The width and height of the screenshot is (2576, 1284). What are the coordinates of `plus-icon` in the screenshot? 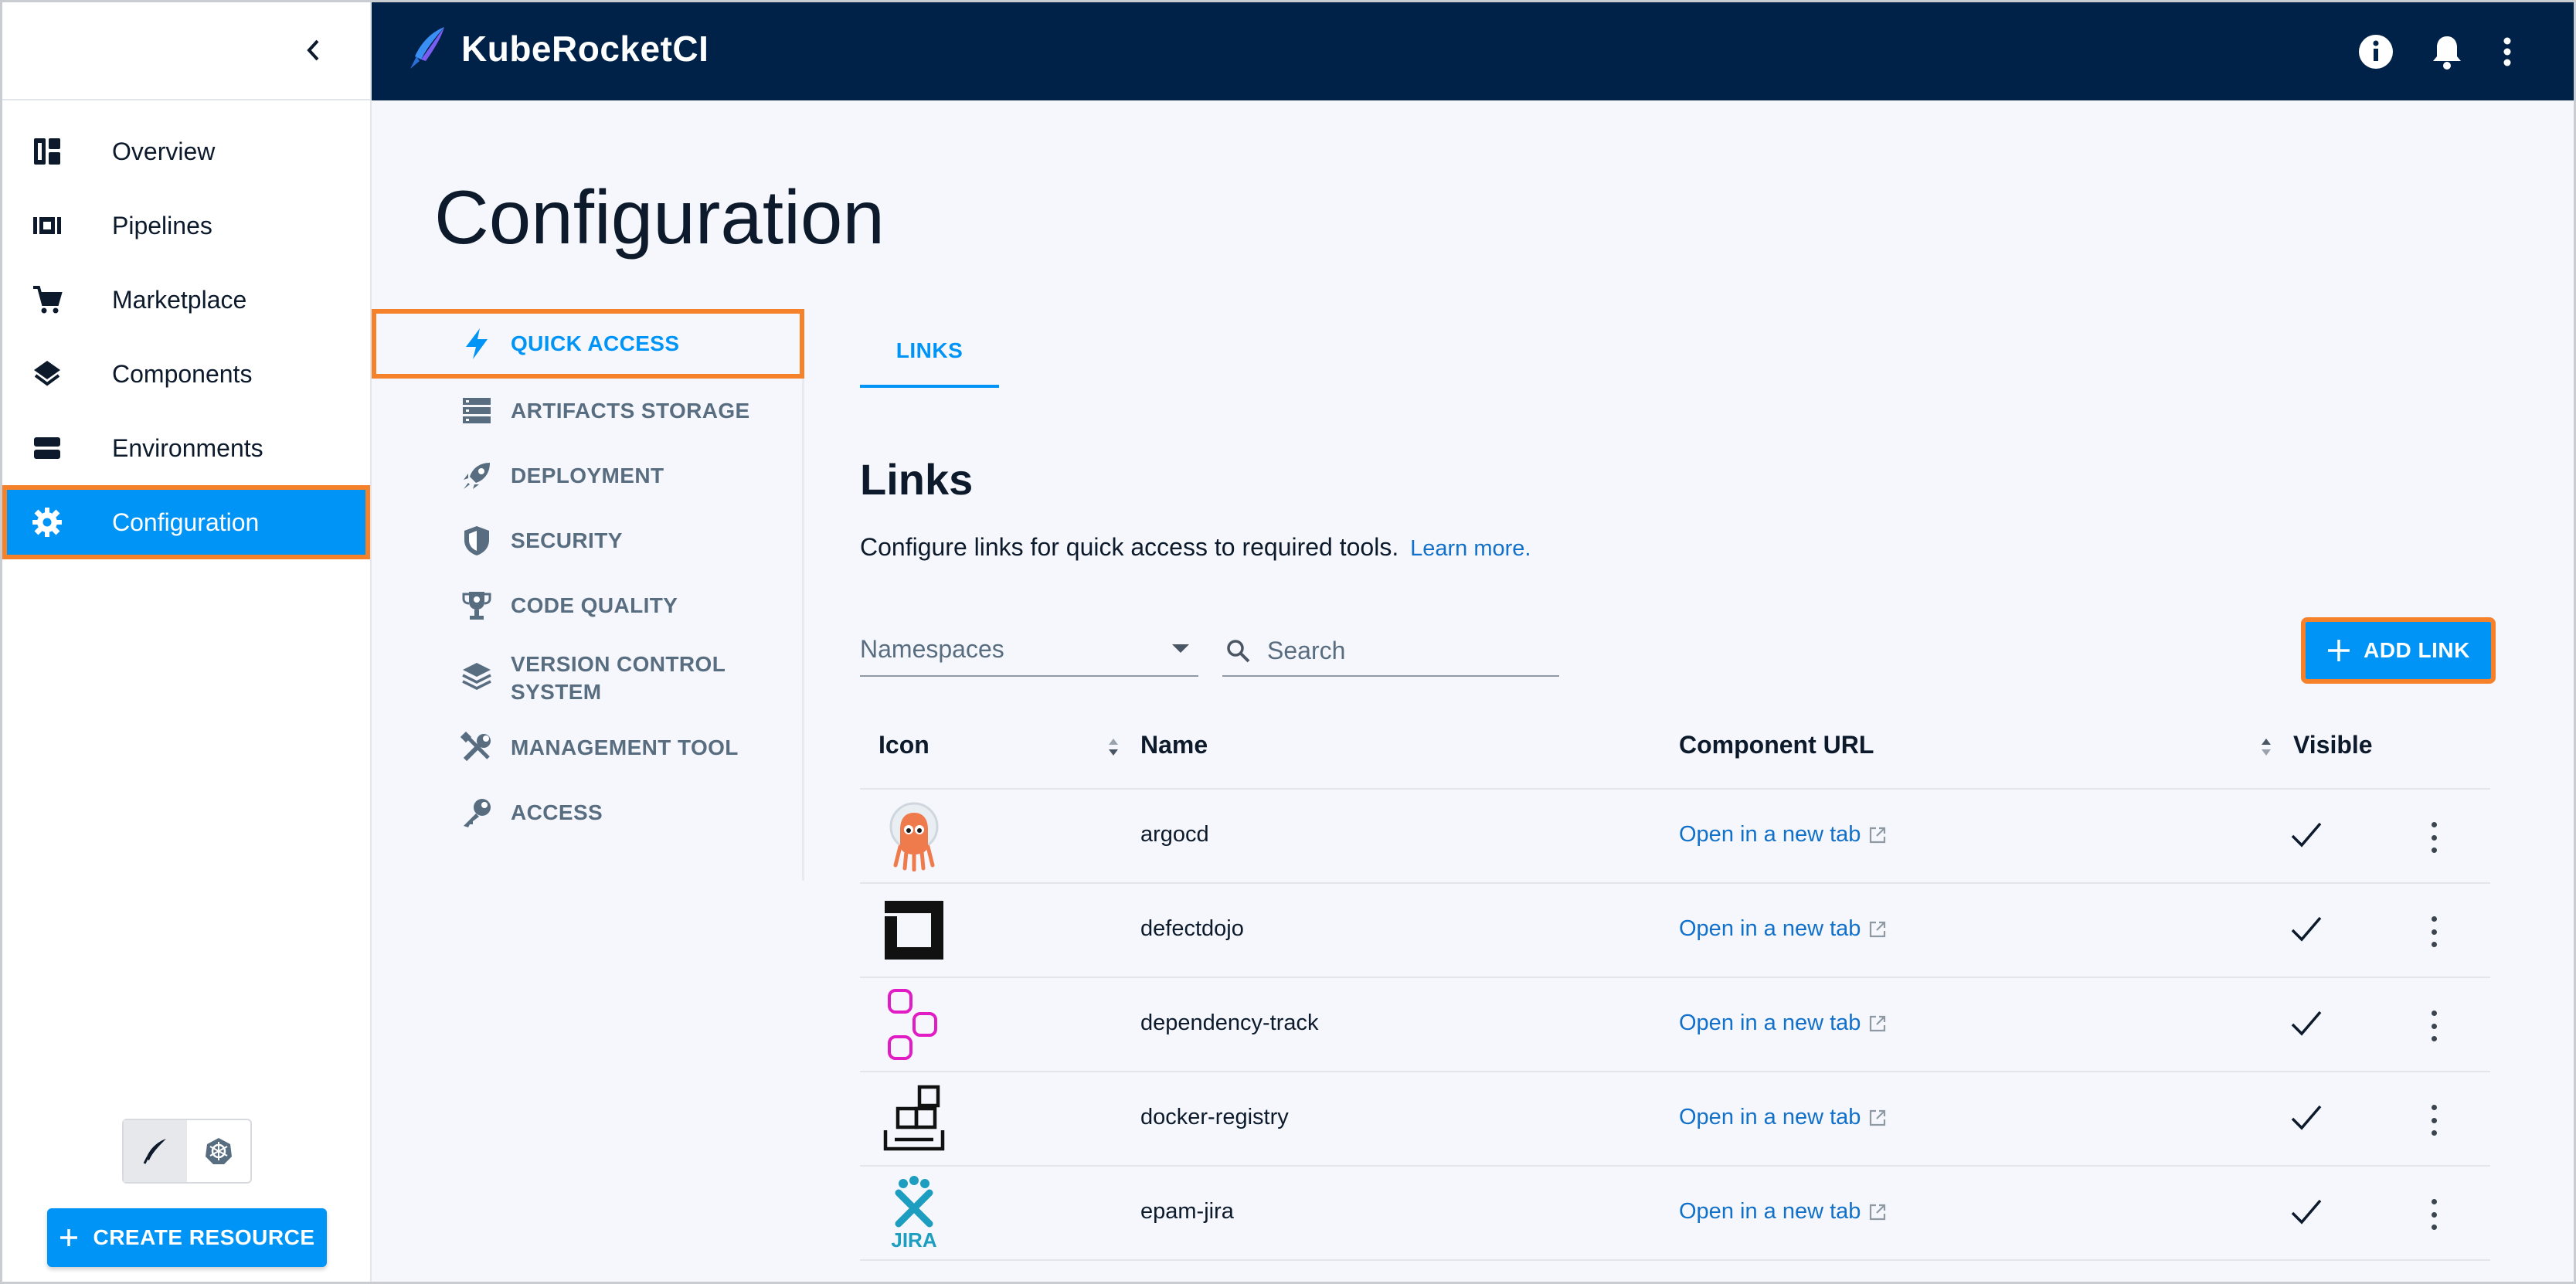 It's located at (2339, 650).